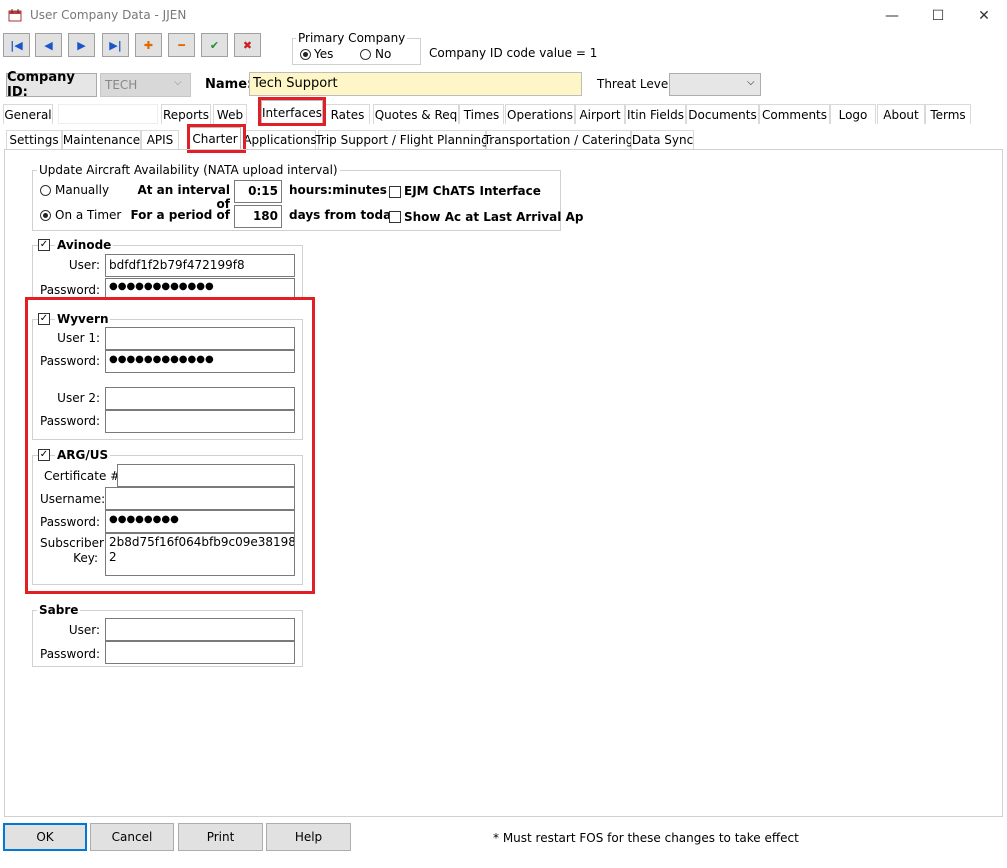 The height and width of the screenshot is (868, 1007). What do you see at coordinates (229, 84) in the screenshot?
I see `name-label: Name:` at bounding box center [229, 84].